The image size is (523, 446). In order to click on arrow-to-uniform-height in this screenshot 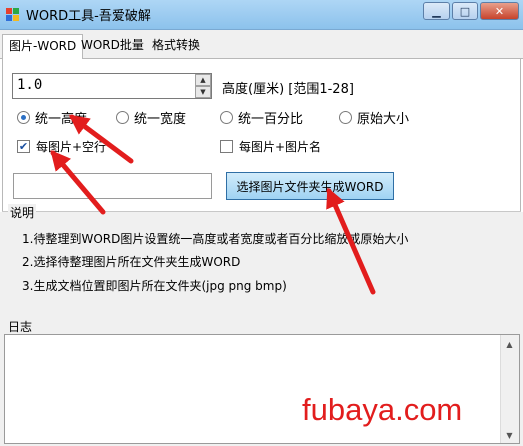, I will do `click(101, 139)`.